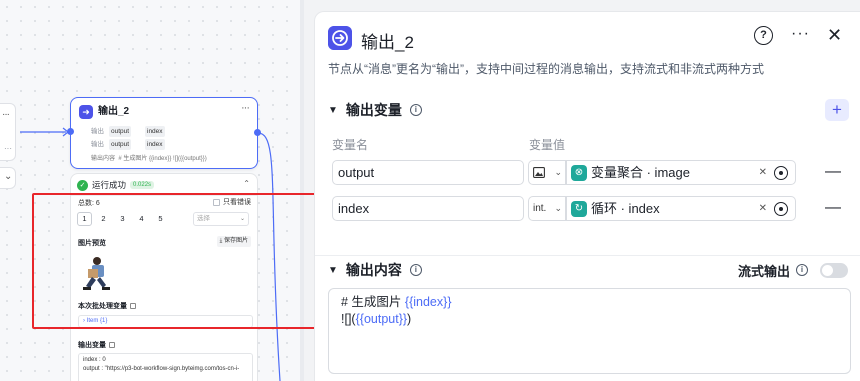 The width and height of the screenshot is (860, 381). What do you see at coordinates (763, 35) in the screenshot?
I see `help-icon: ?` at bounding box center [763, 35].